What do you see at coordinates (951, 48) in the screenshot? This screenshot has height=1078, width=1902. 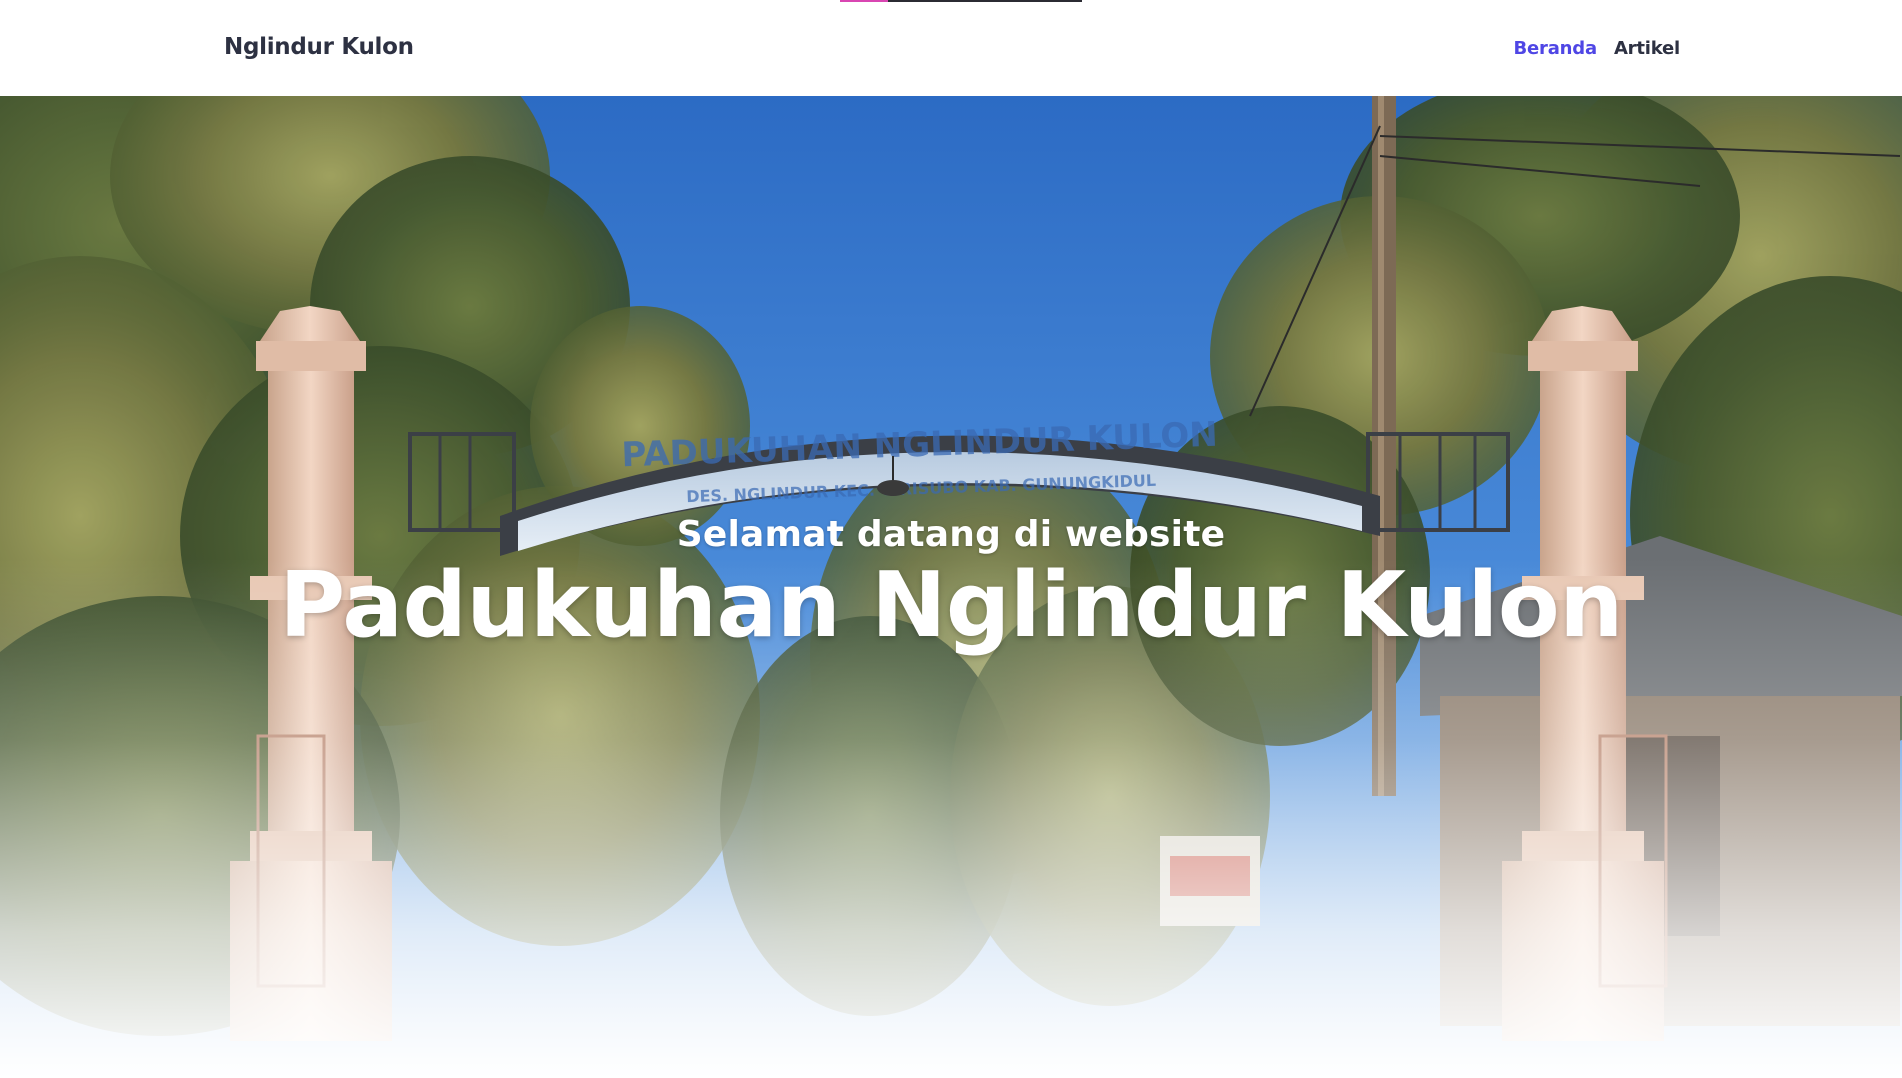 I see `navbar: Nglindur Kulon Beranda Artikel` at bounding box center [951, 48].